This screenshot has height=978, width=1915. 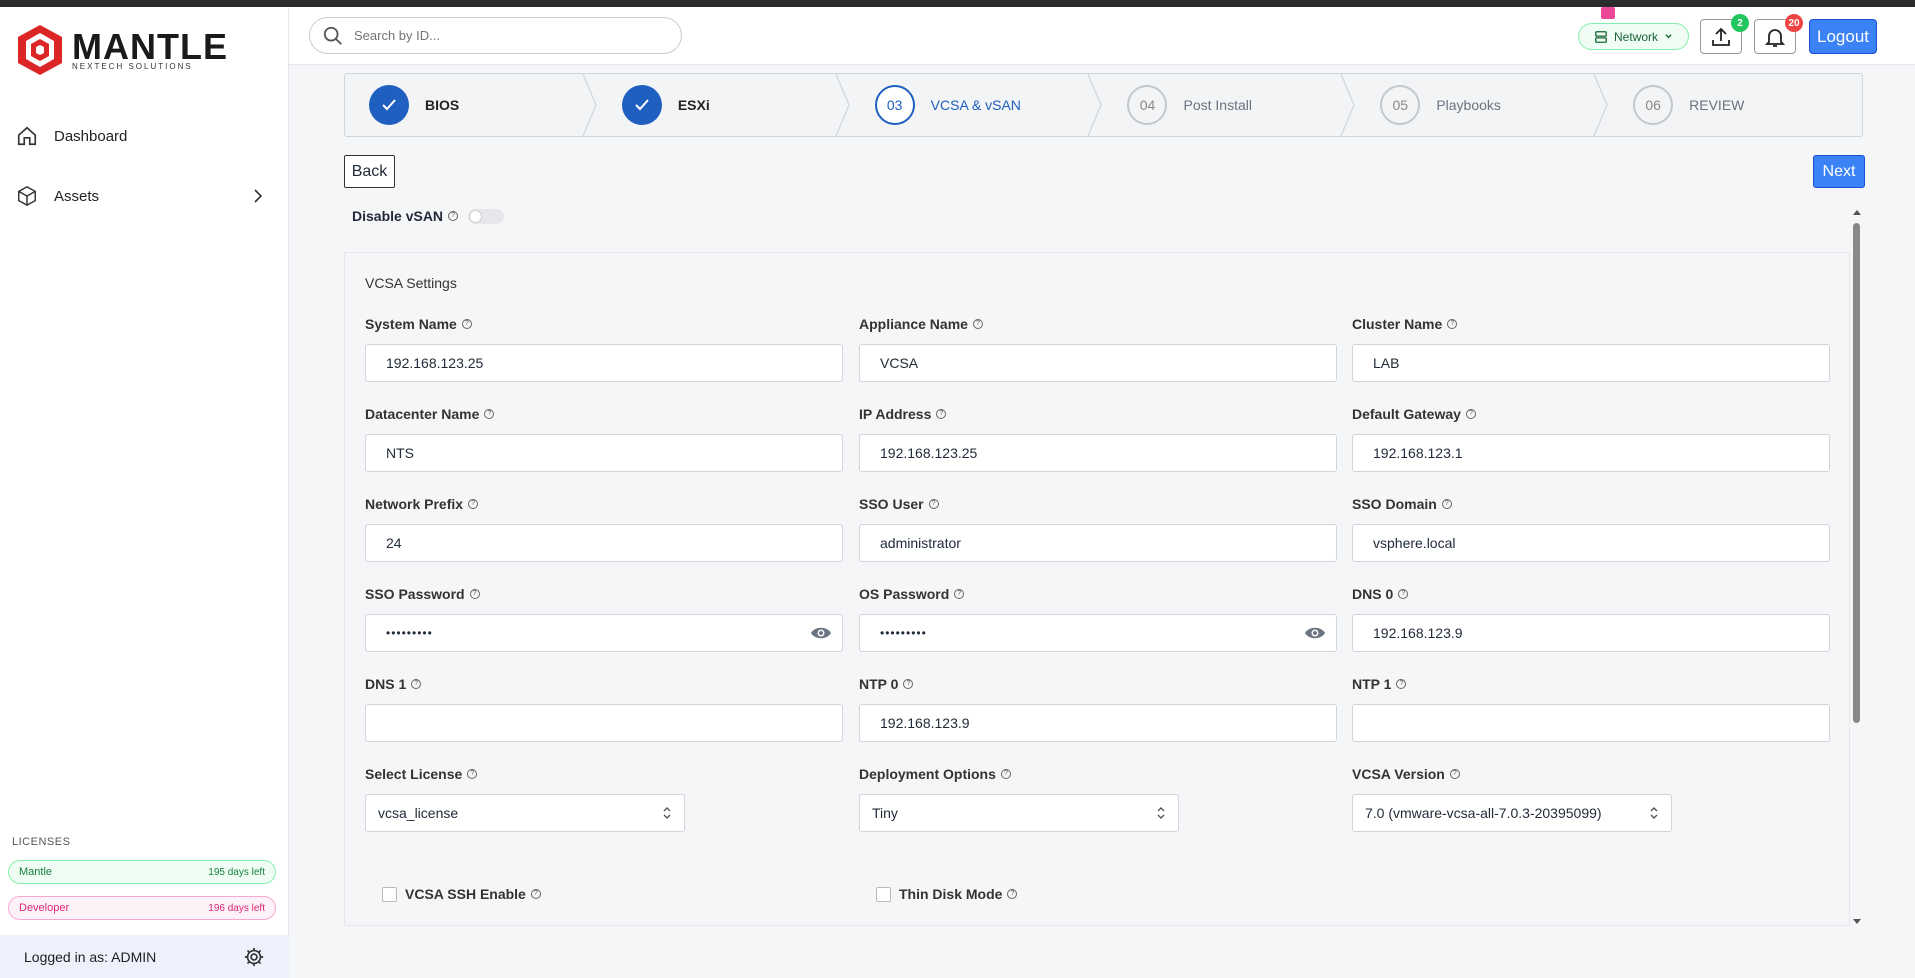 I want to click on license-select: vcsa_license, so click(x=525, y=813).